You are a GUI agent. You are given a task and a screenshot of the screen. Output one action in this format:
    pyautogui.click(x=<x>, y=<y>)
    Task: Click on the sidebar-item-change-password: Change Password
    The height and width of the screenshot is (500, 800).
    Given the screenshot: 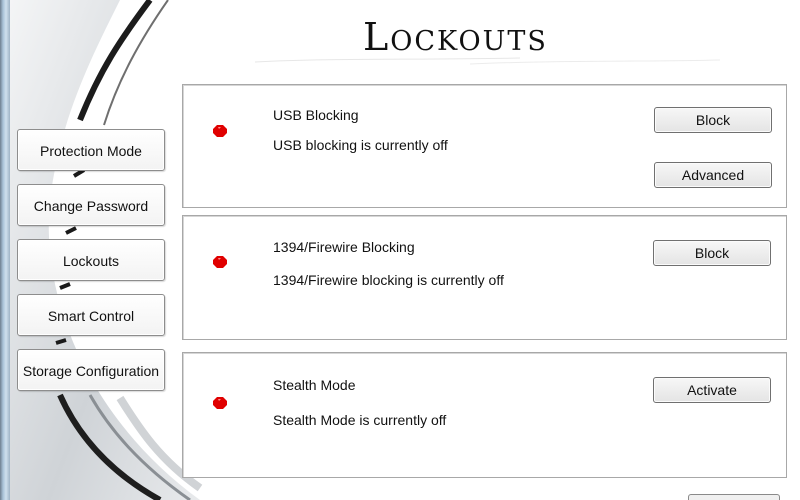 What is the action you would take?
    pyautogui.click(x=91, y=205)
    